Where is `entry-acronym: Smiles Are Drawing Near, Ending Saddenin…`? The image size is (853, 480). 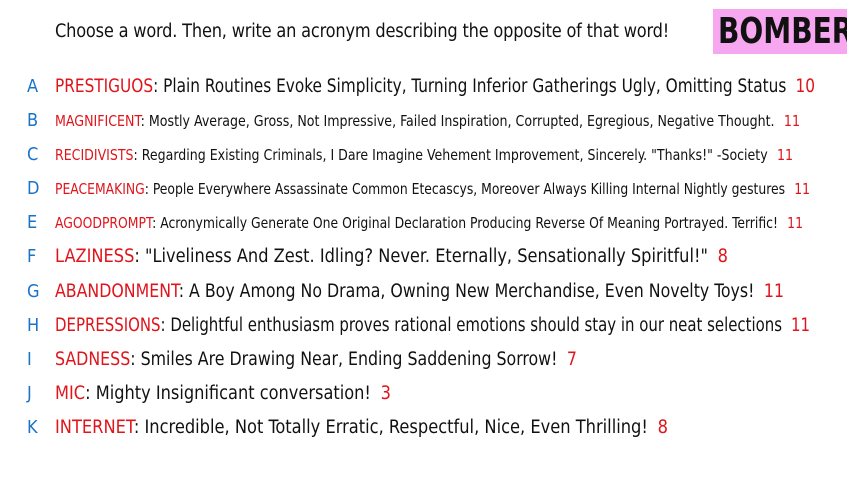
entry-acronym: Smiles Are Drawing Near, Ending Saddenin… is located at coordinates (349, 359).